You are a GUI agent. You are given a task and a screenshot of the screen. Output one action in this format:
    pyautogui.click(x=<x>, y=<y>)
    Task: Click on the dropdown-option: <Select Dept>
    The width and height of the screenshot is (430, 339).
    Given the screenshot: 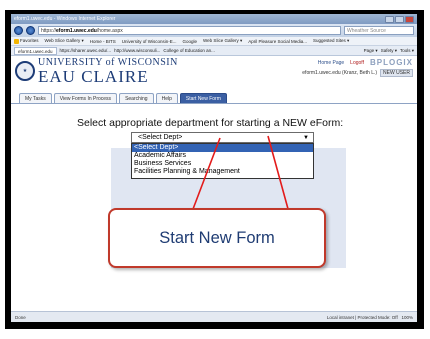 What is the action you would take?
    pyautogui.click(x=222, y=148)
    